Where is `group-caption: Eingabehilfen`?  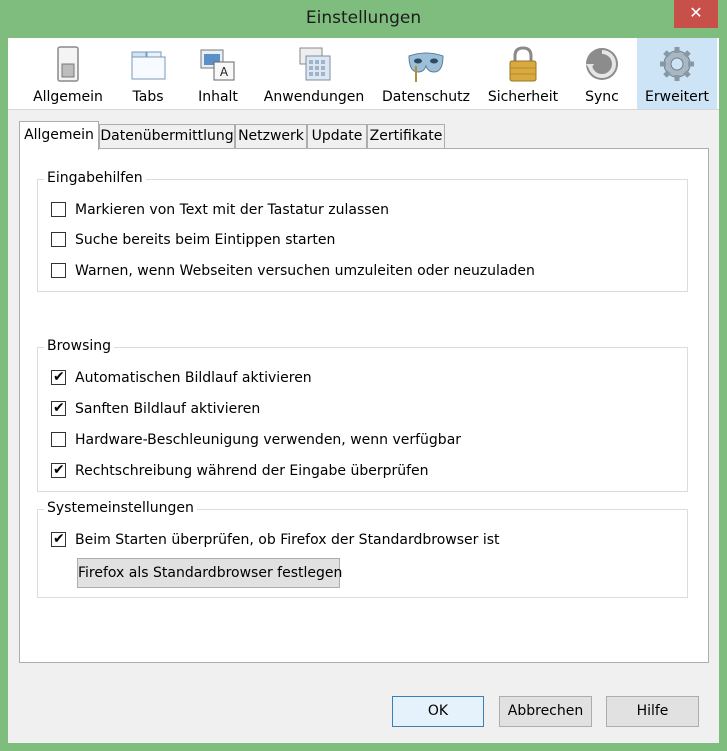
group-caption: Eingabehilfen is located at coordinates (95, 178).